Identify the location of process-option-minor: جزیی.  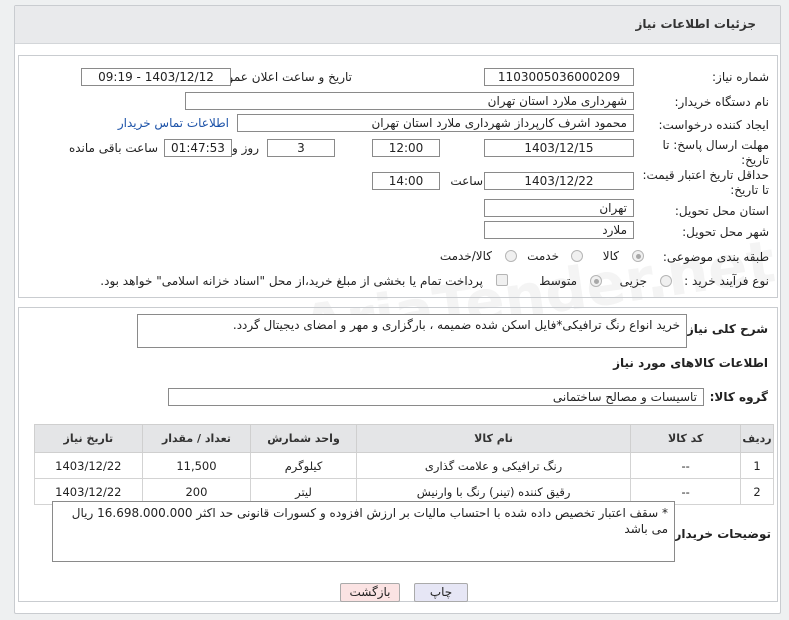
(633, 281).